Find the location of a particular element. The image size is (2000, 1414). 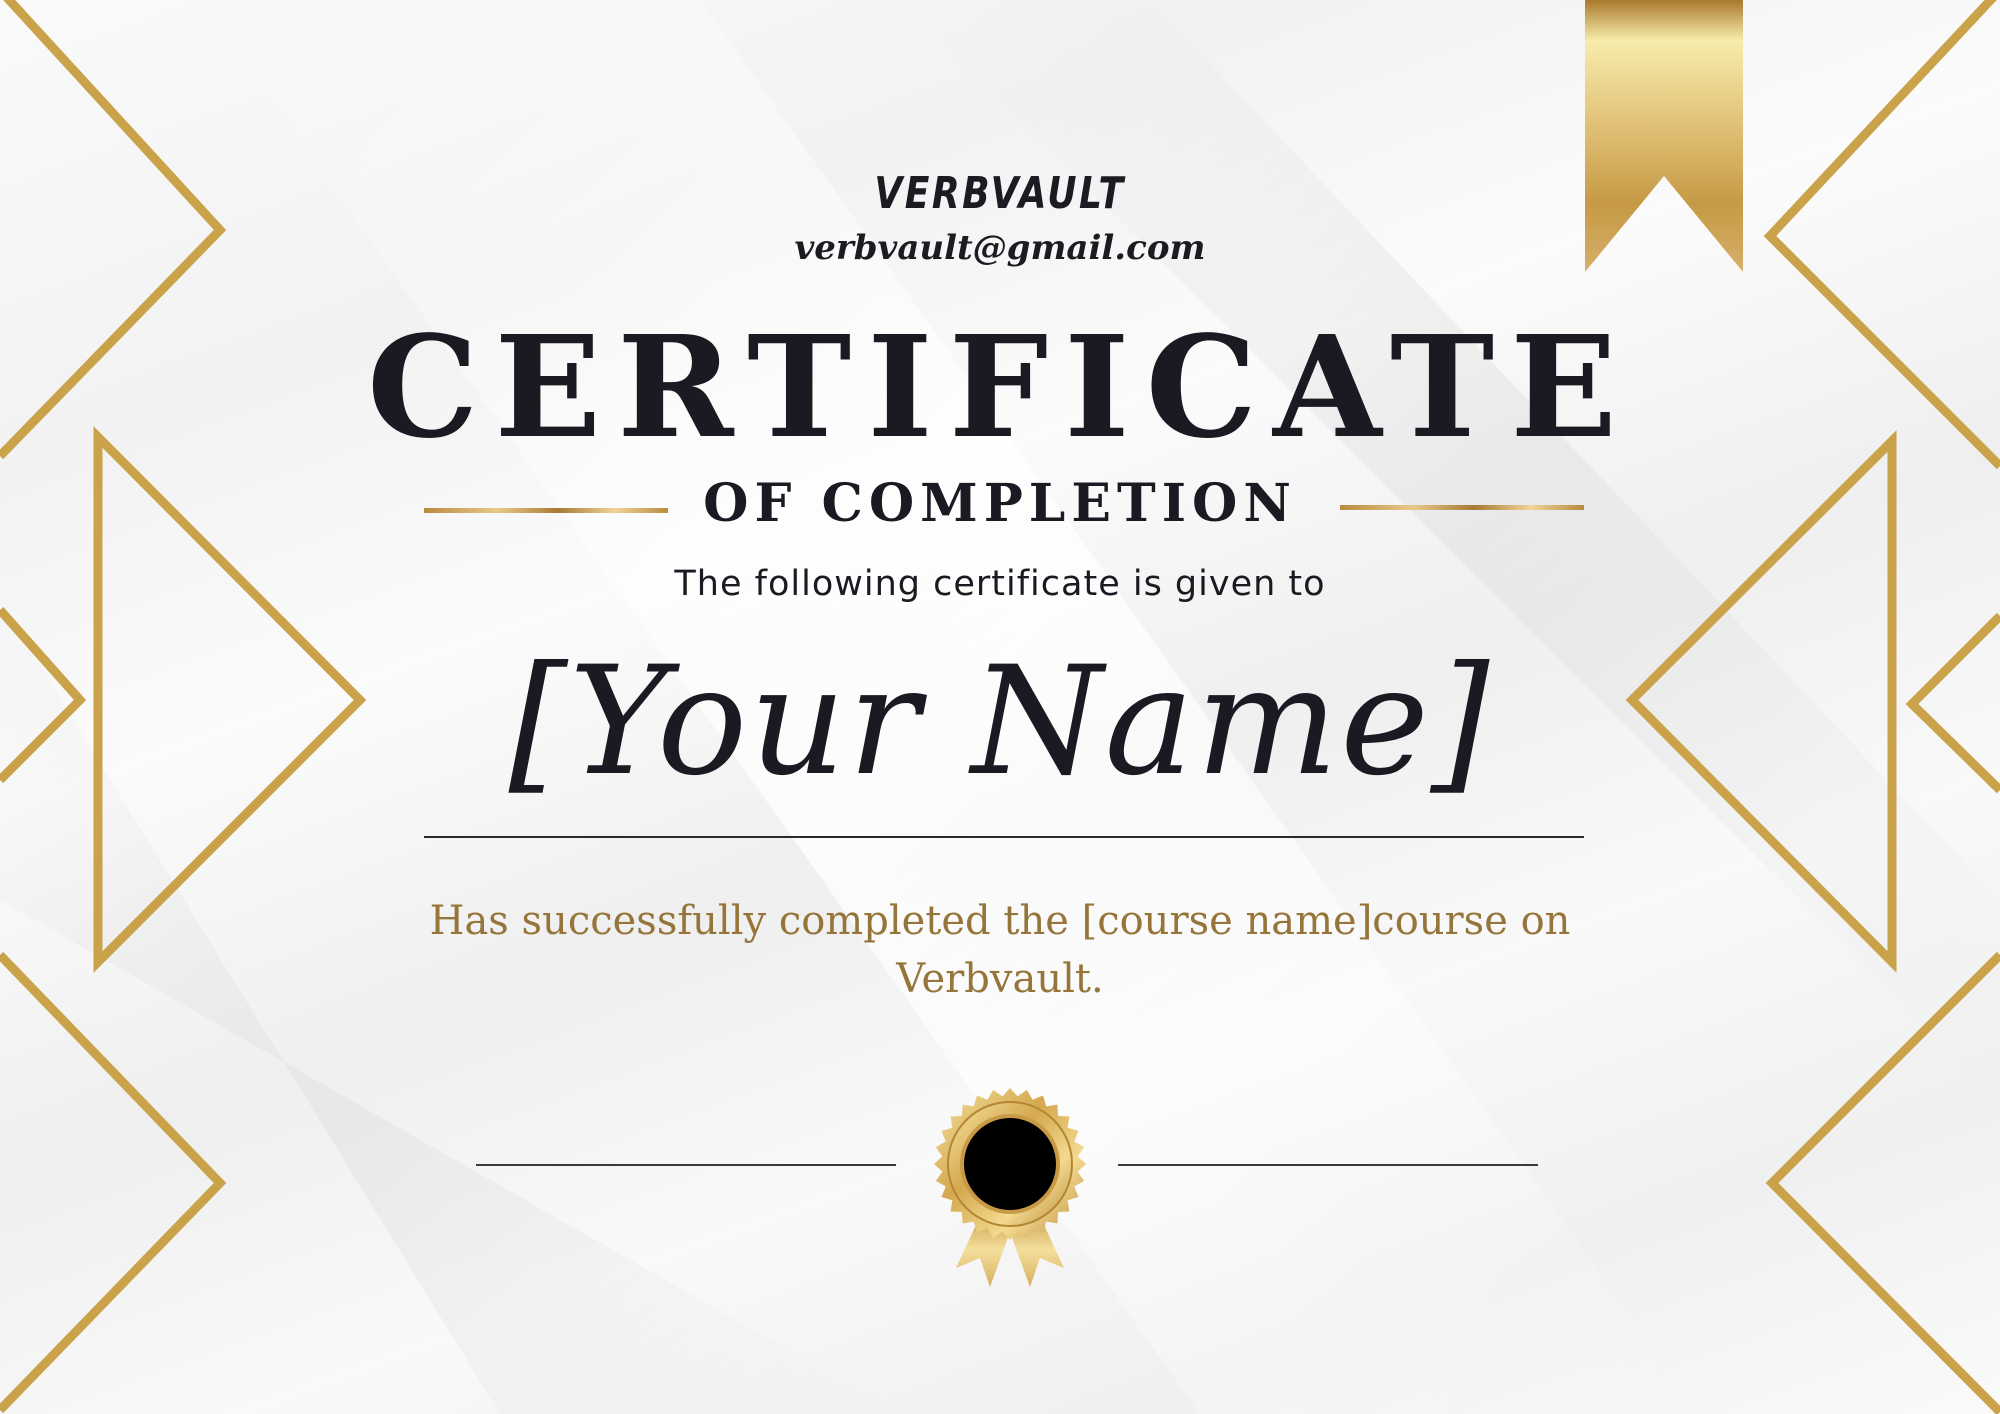

intro-text: The following certificate is given to is located at coordinates (1000, 584).